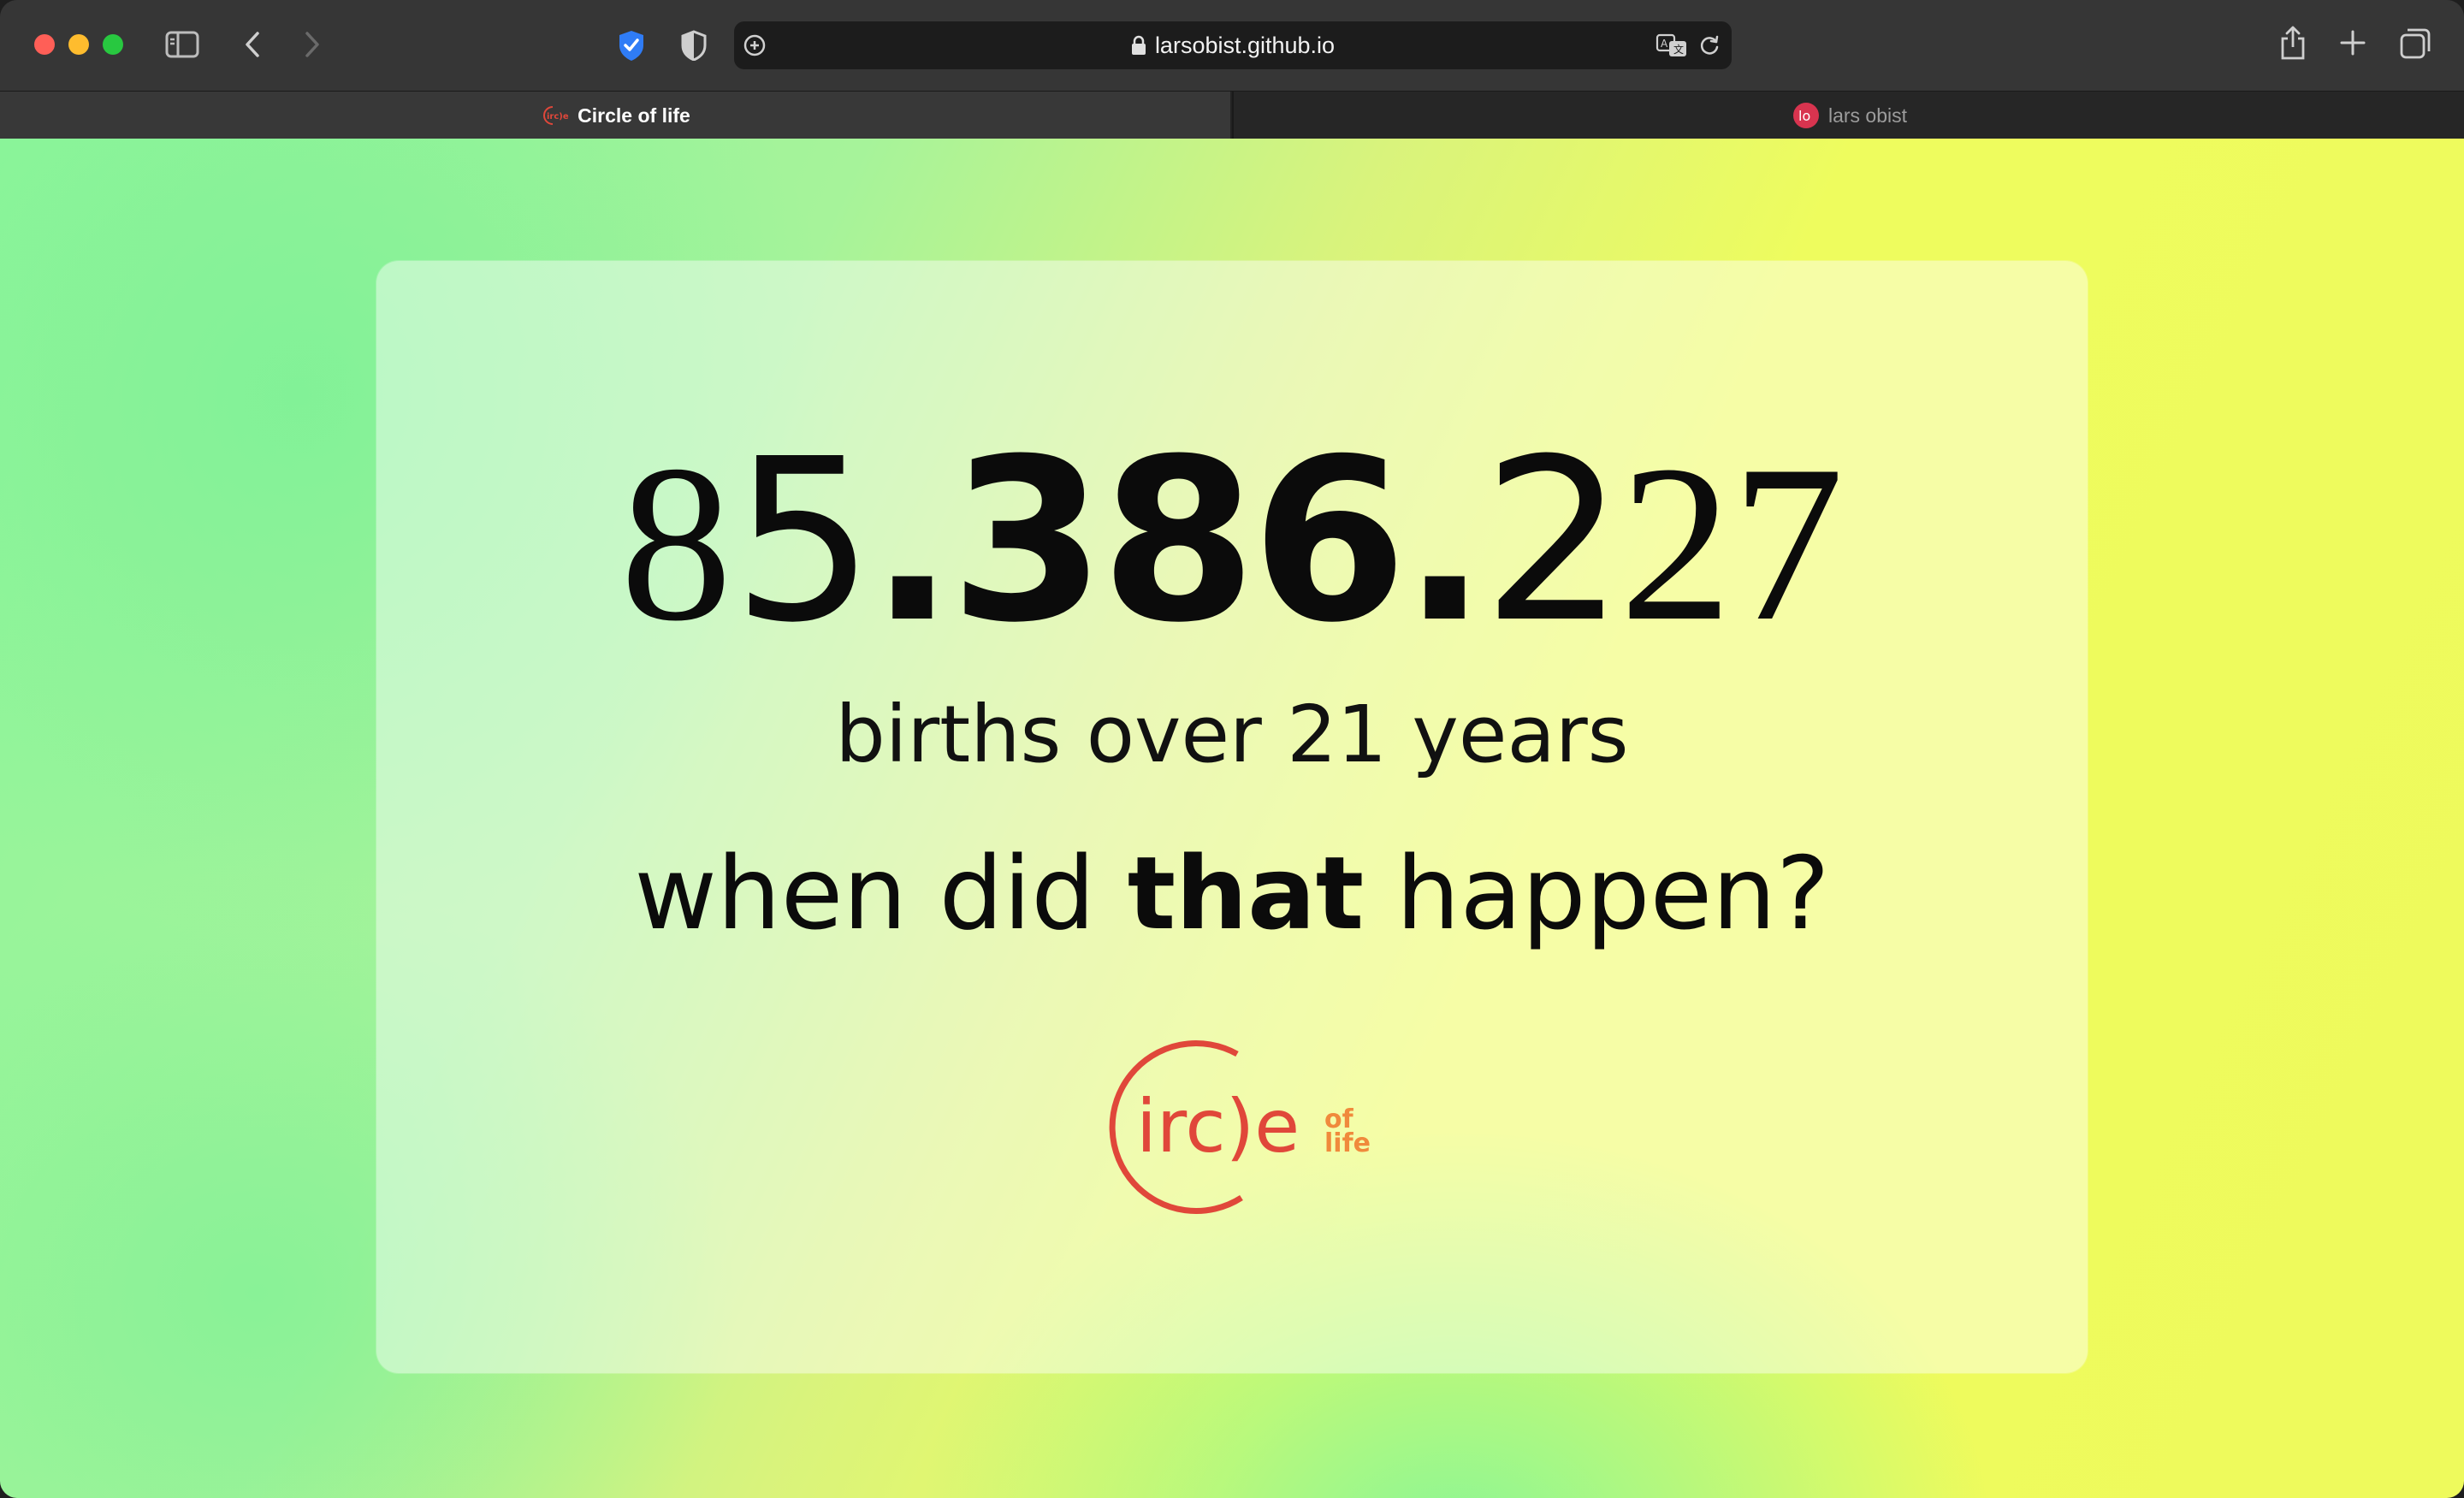 This screenshot has height=1498, width=2464. I want to click on logo-main-text: irc)e, so click(1218, 1127).